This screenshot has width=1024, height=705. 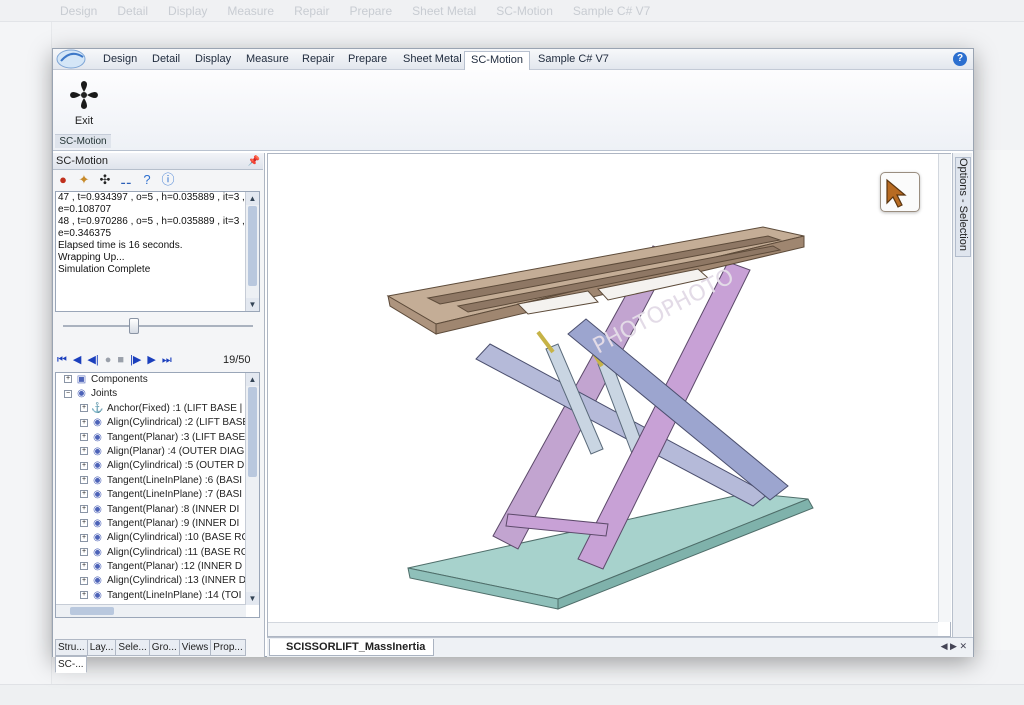 I want to click on tree-node: + ◉ Tangent(LineInPlane) :7 (BASI, so click(x=157, y=495).